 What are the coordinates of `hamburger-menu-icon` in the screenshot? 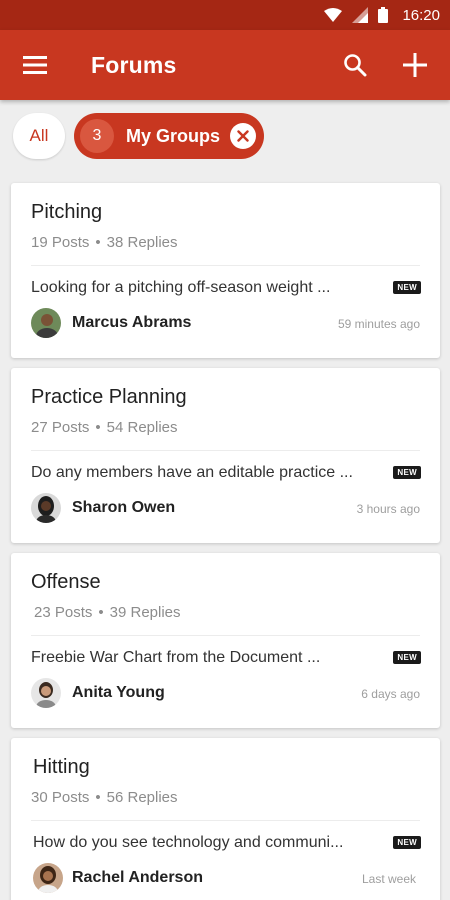 It's located at (35, 65).